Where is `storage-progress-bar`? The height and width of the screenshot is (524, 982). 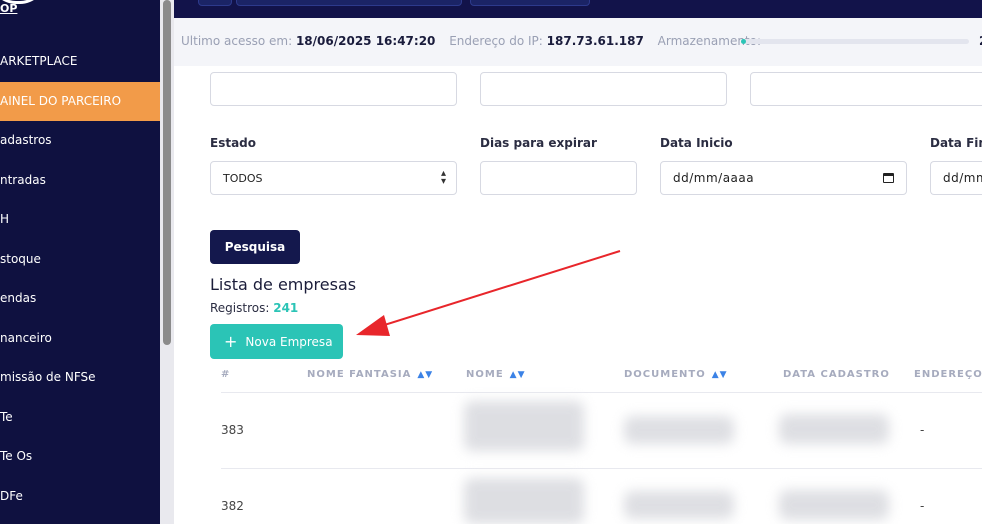
storage-progress-bar is located at coordinates (855, 41).